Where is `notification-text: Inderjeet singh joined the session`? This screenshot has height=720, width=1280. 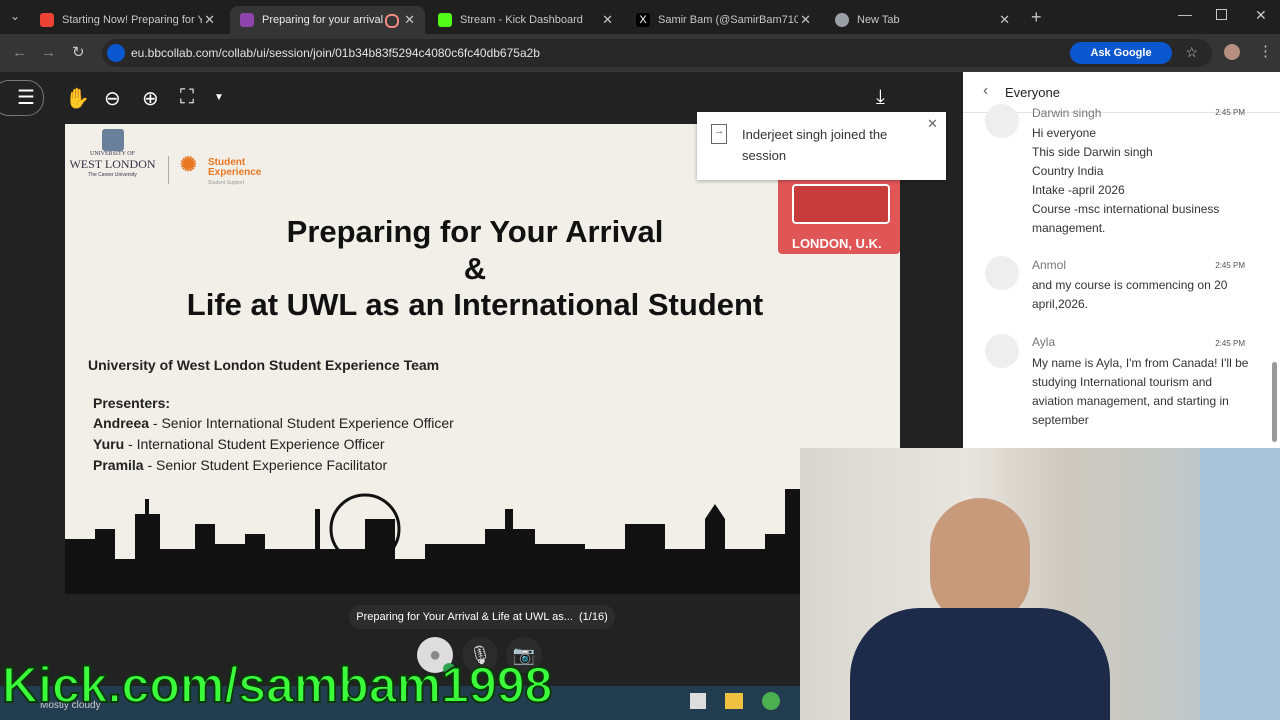 notification-text: Inderjeet singh joined the session is located at coordinates (815, 145).